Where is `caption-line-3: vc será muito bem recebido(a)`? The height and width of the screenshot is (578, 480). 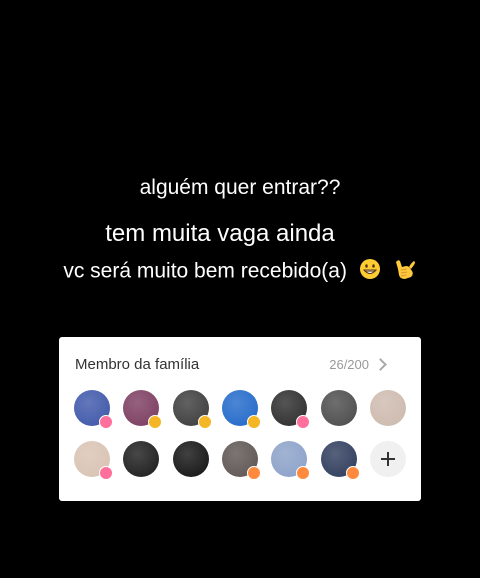 caption-line-3: vc será muito bem recebido(a) is located at coordinates (205, 271).